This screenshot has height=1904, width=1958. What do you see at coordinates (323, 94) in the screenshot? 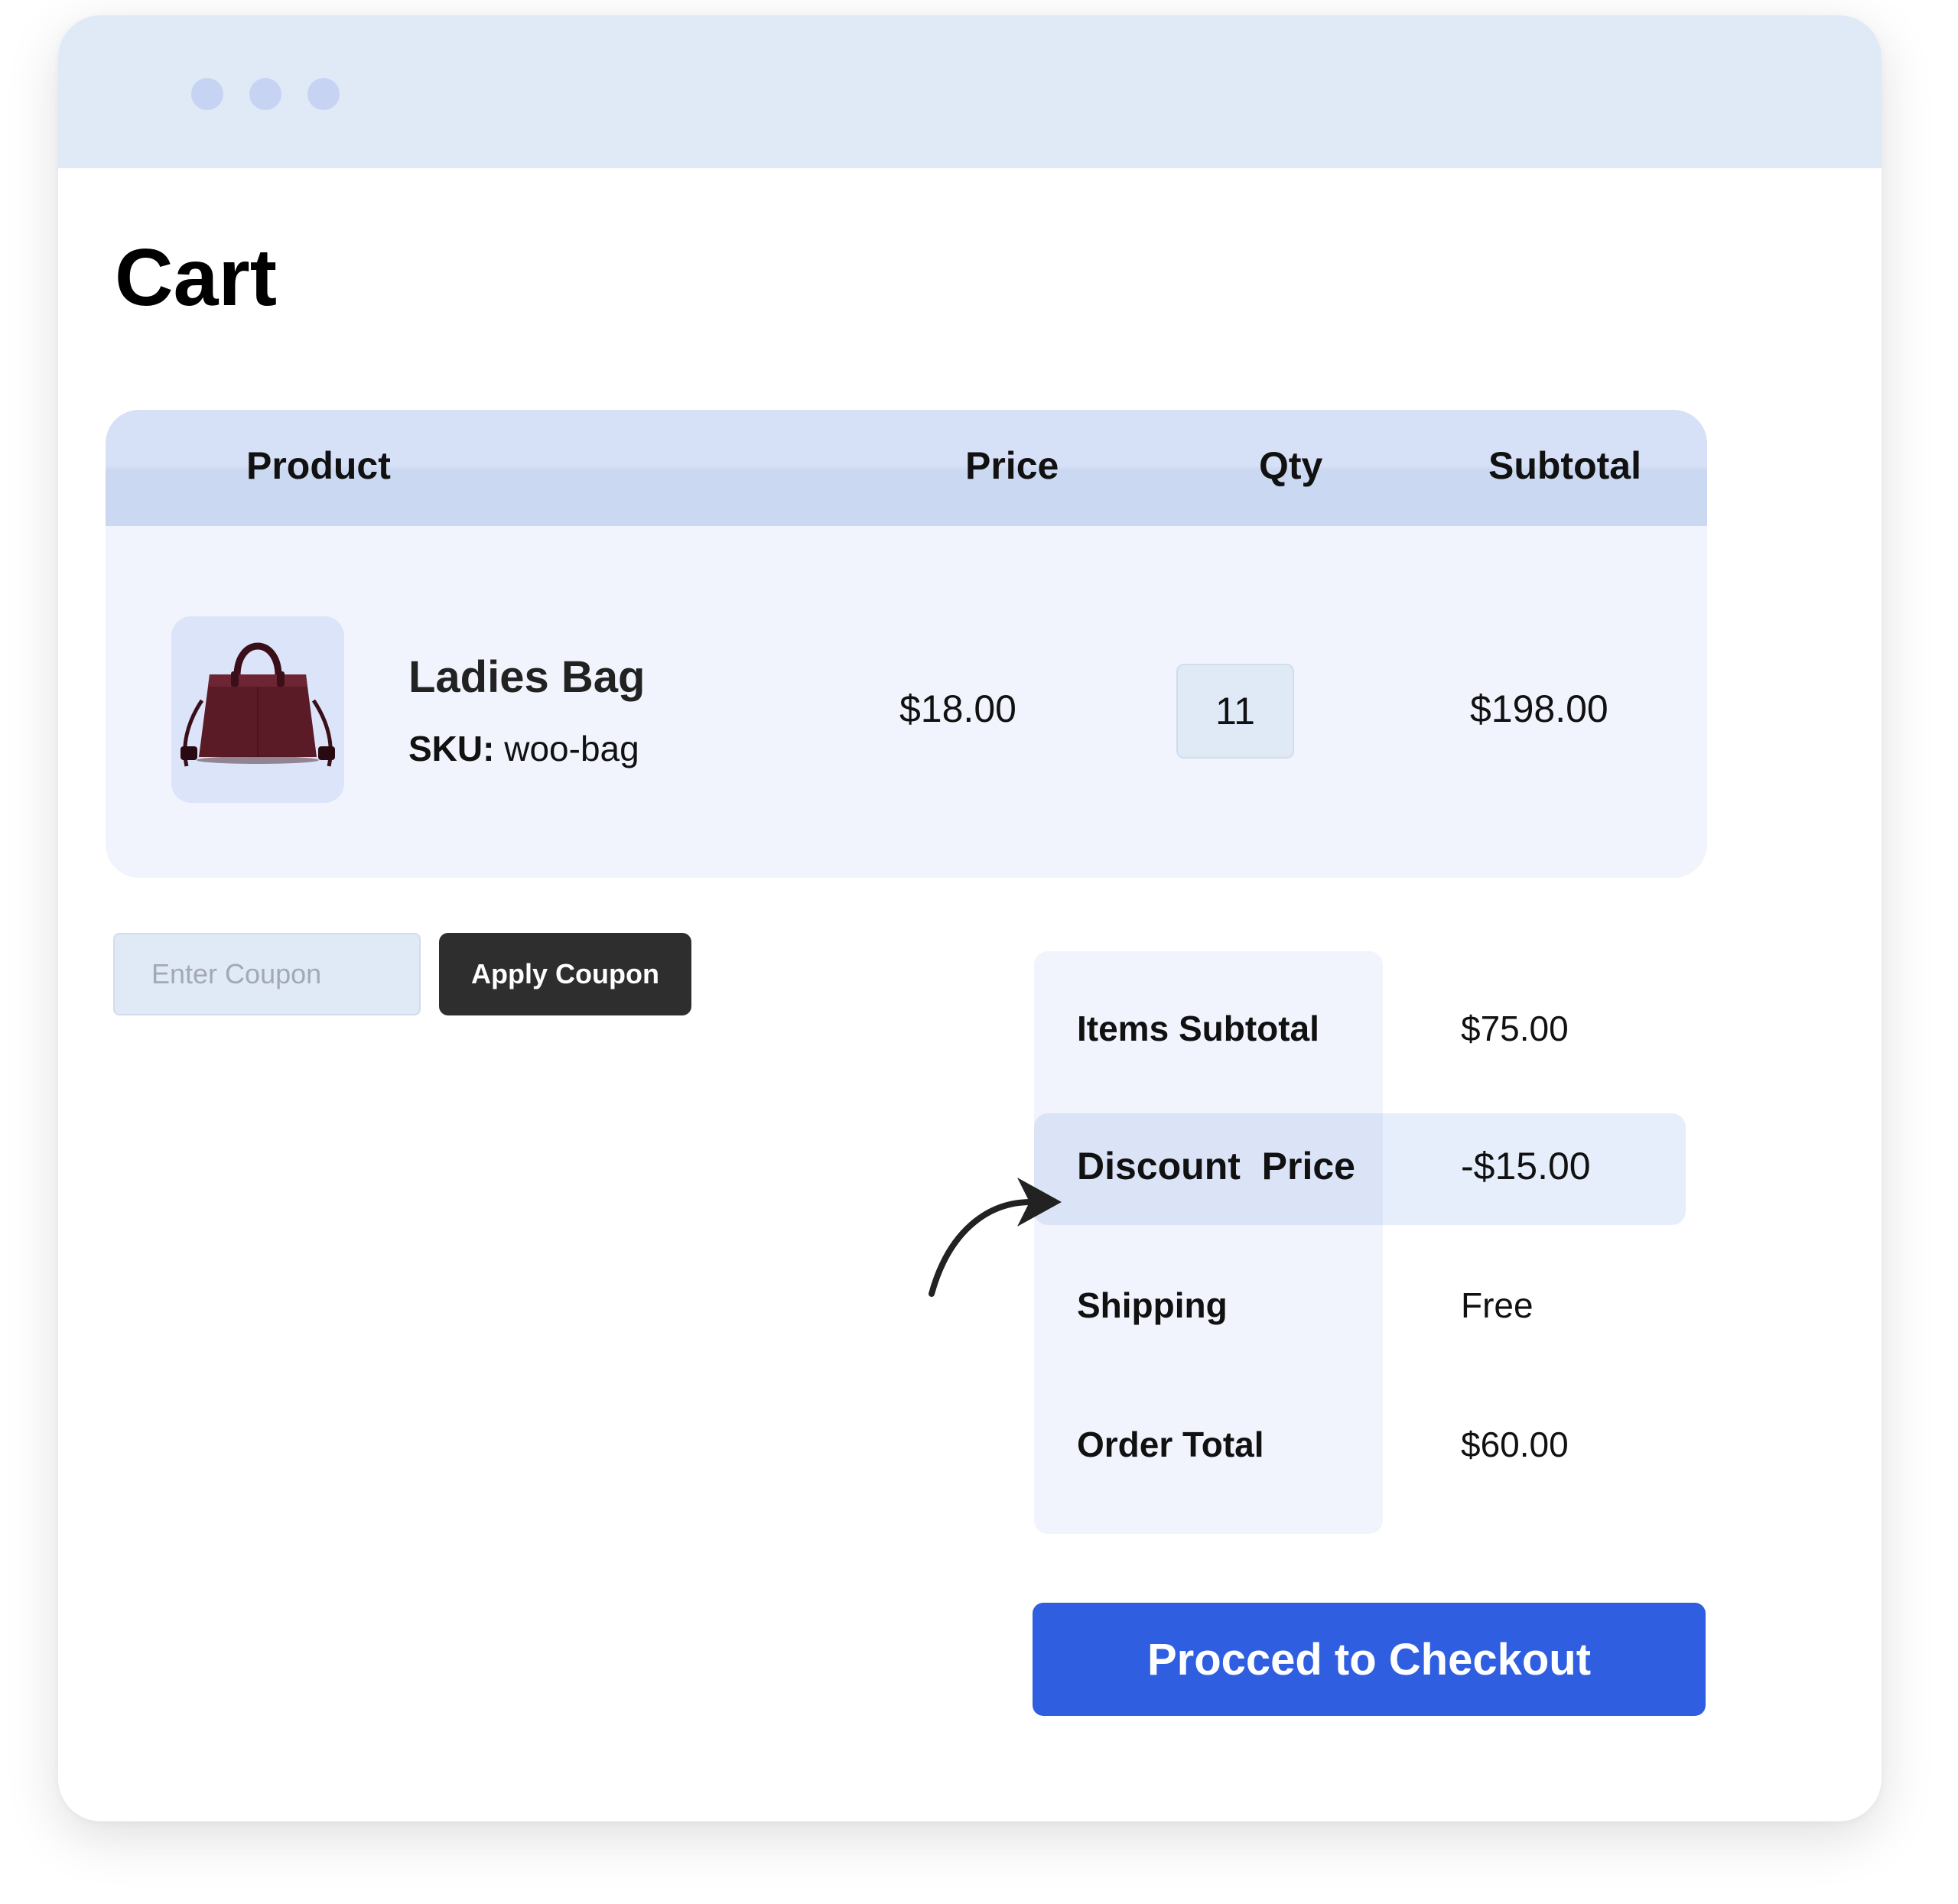
I see `window-maximize-dot` at bounding box center [323, 94].